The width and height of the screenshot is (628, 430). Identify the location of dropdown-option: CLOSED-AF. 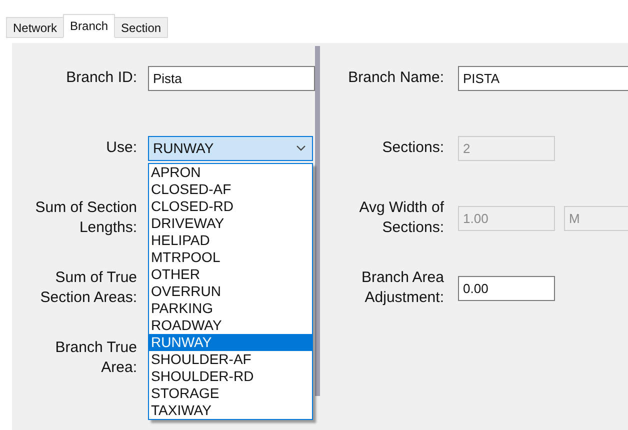
(230, 189).